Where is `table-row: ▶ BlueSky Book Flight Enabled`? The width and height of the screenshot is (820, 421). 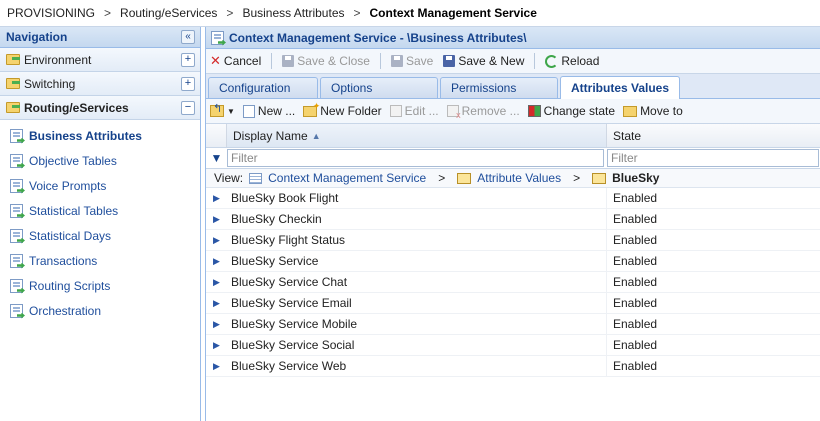 table-row: ▶ BlueSky Book Flight Enabled is located at coordinates (513, 198).